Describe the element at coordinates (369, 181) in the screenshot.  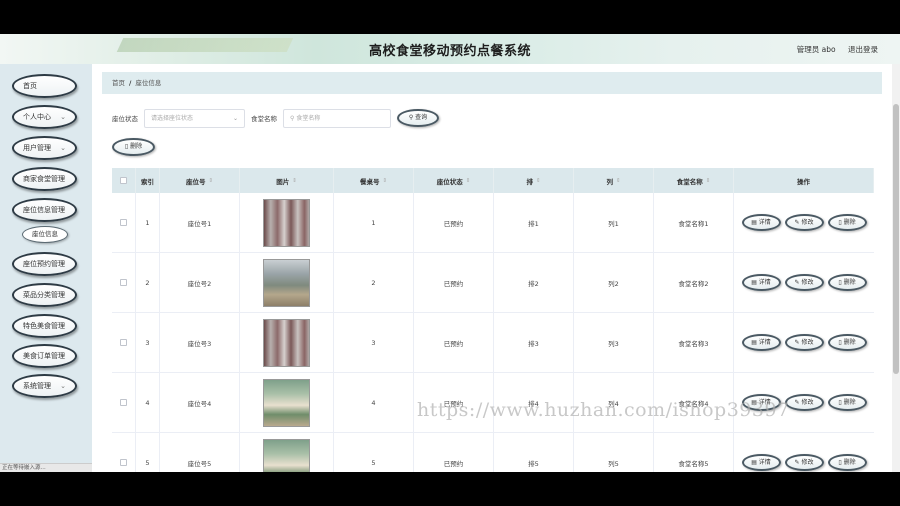
I see `header-label: 餐桌号` at that location.